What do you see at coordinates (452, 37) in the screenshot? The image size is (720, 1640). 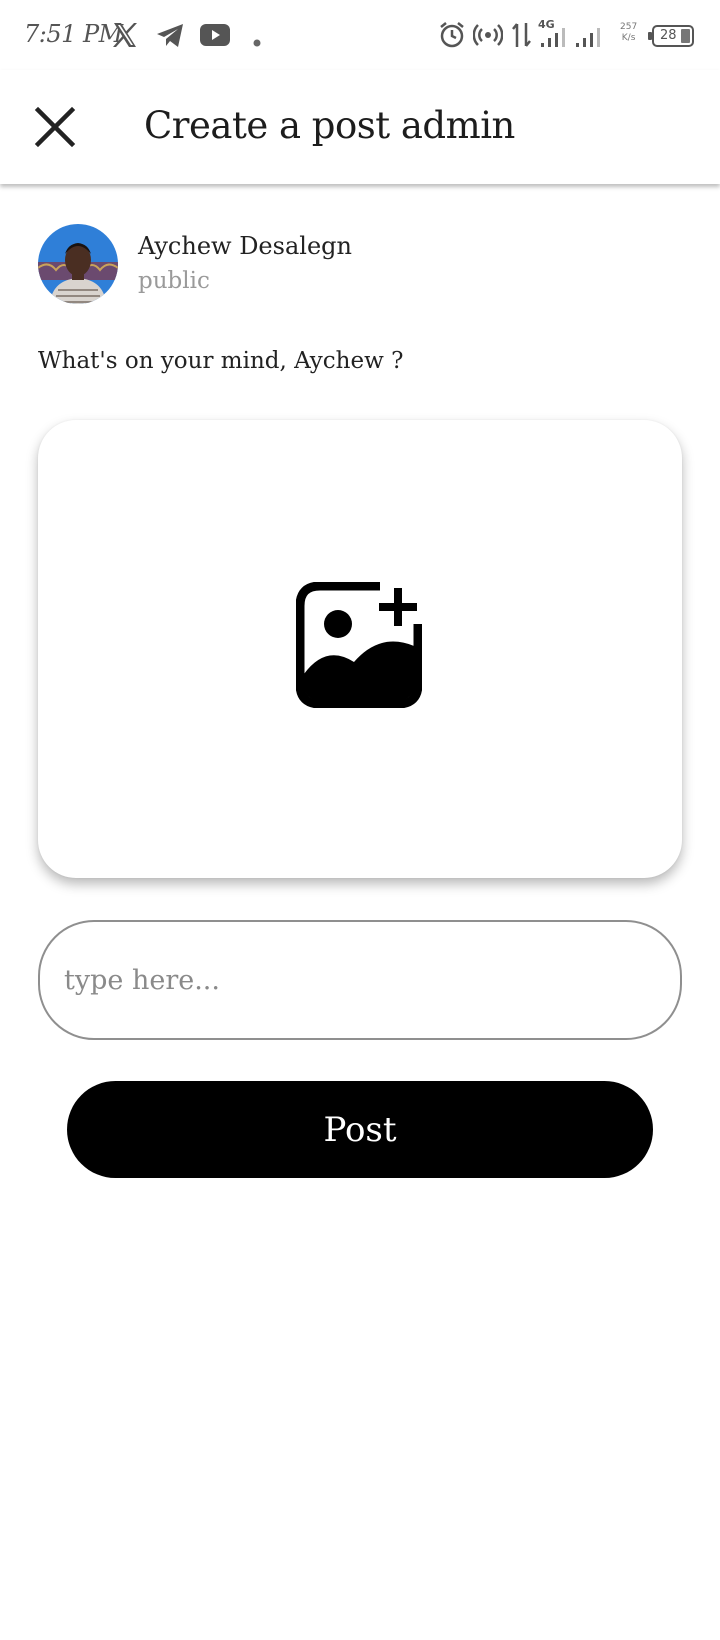 I see `alarm-icon` at bounding box center [452, 37].